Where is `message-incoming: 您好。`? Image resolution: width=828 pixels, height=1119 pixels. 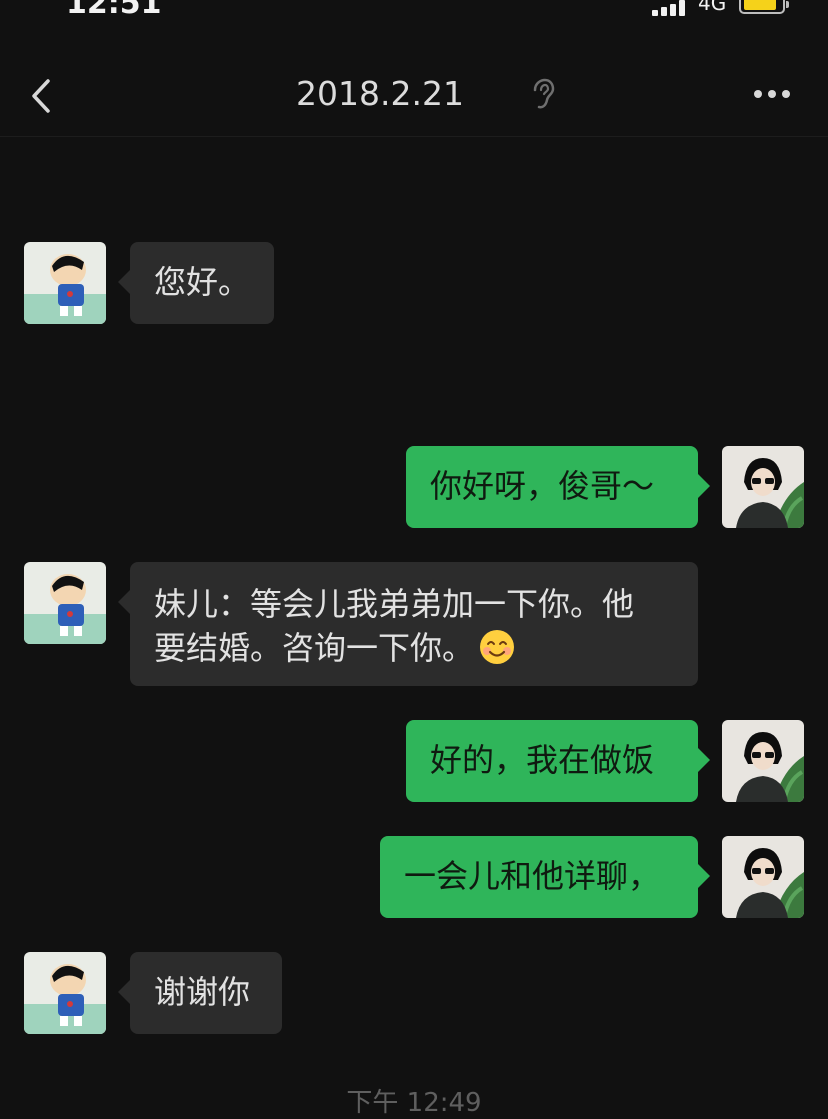
message-incoming: 您好。 is located at coordinates (414, 283).